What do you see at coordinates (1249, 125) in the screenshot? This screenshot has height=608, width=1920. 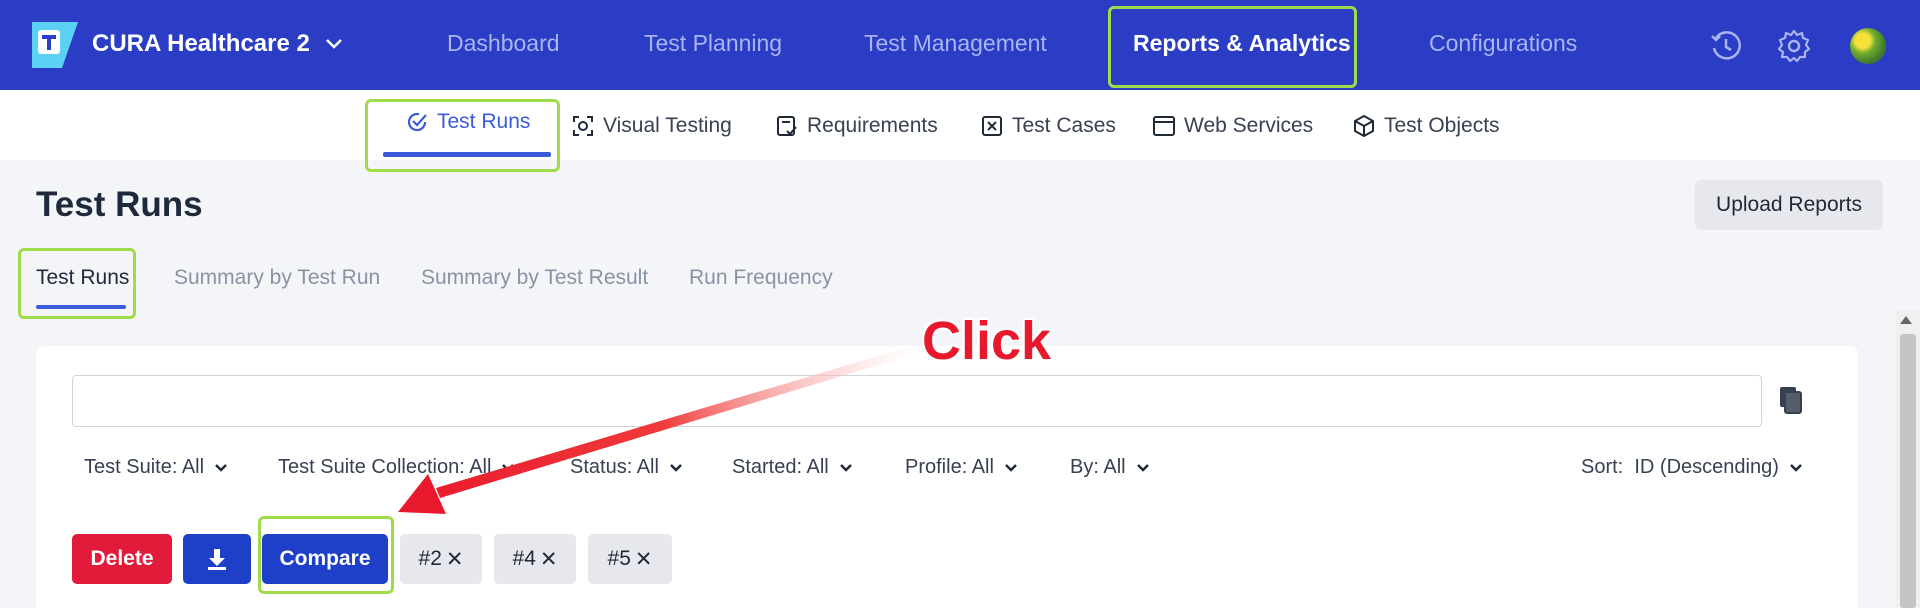 I see `subnav-label: Web Services` at bounding box center [1249, 125].